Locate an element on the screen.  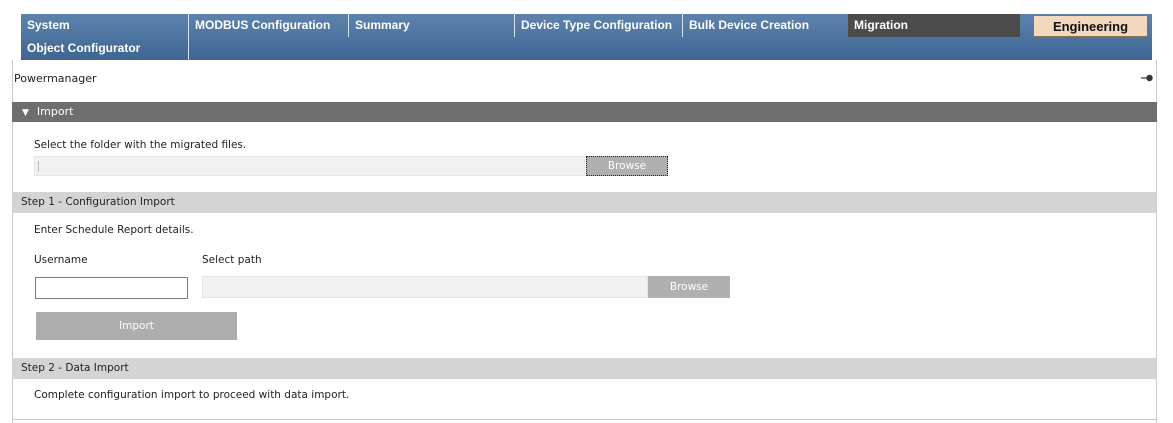
import-button: Import is located at coordinates (136, 326).